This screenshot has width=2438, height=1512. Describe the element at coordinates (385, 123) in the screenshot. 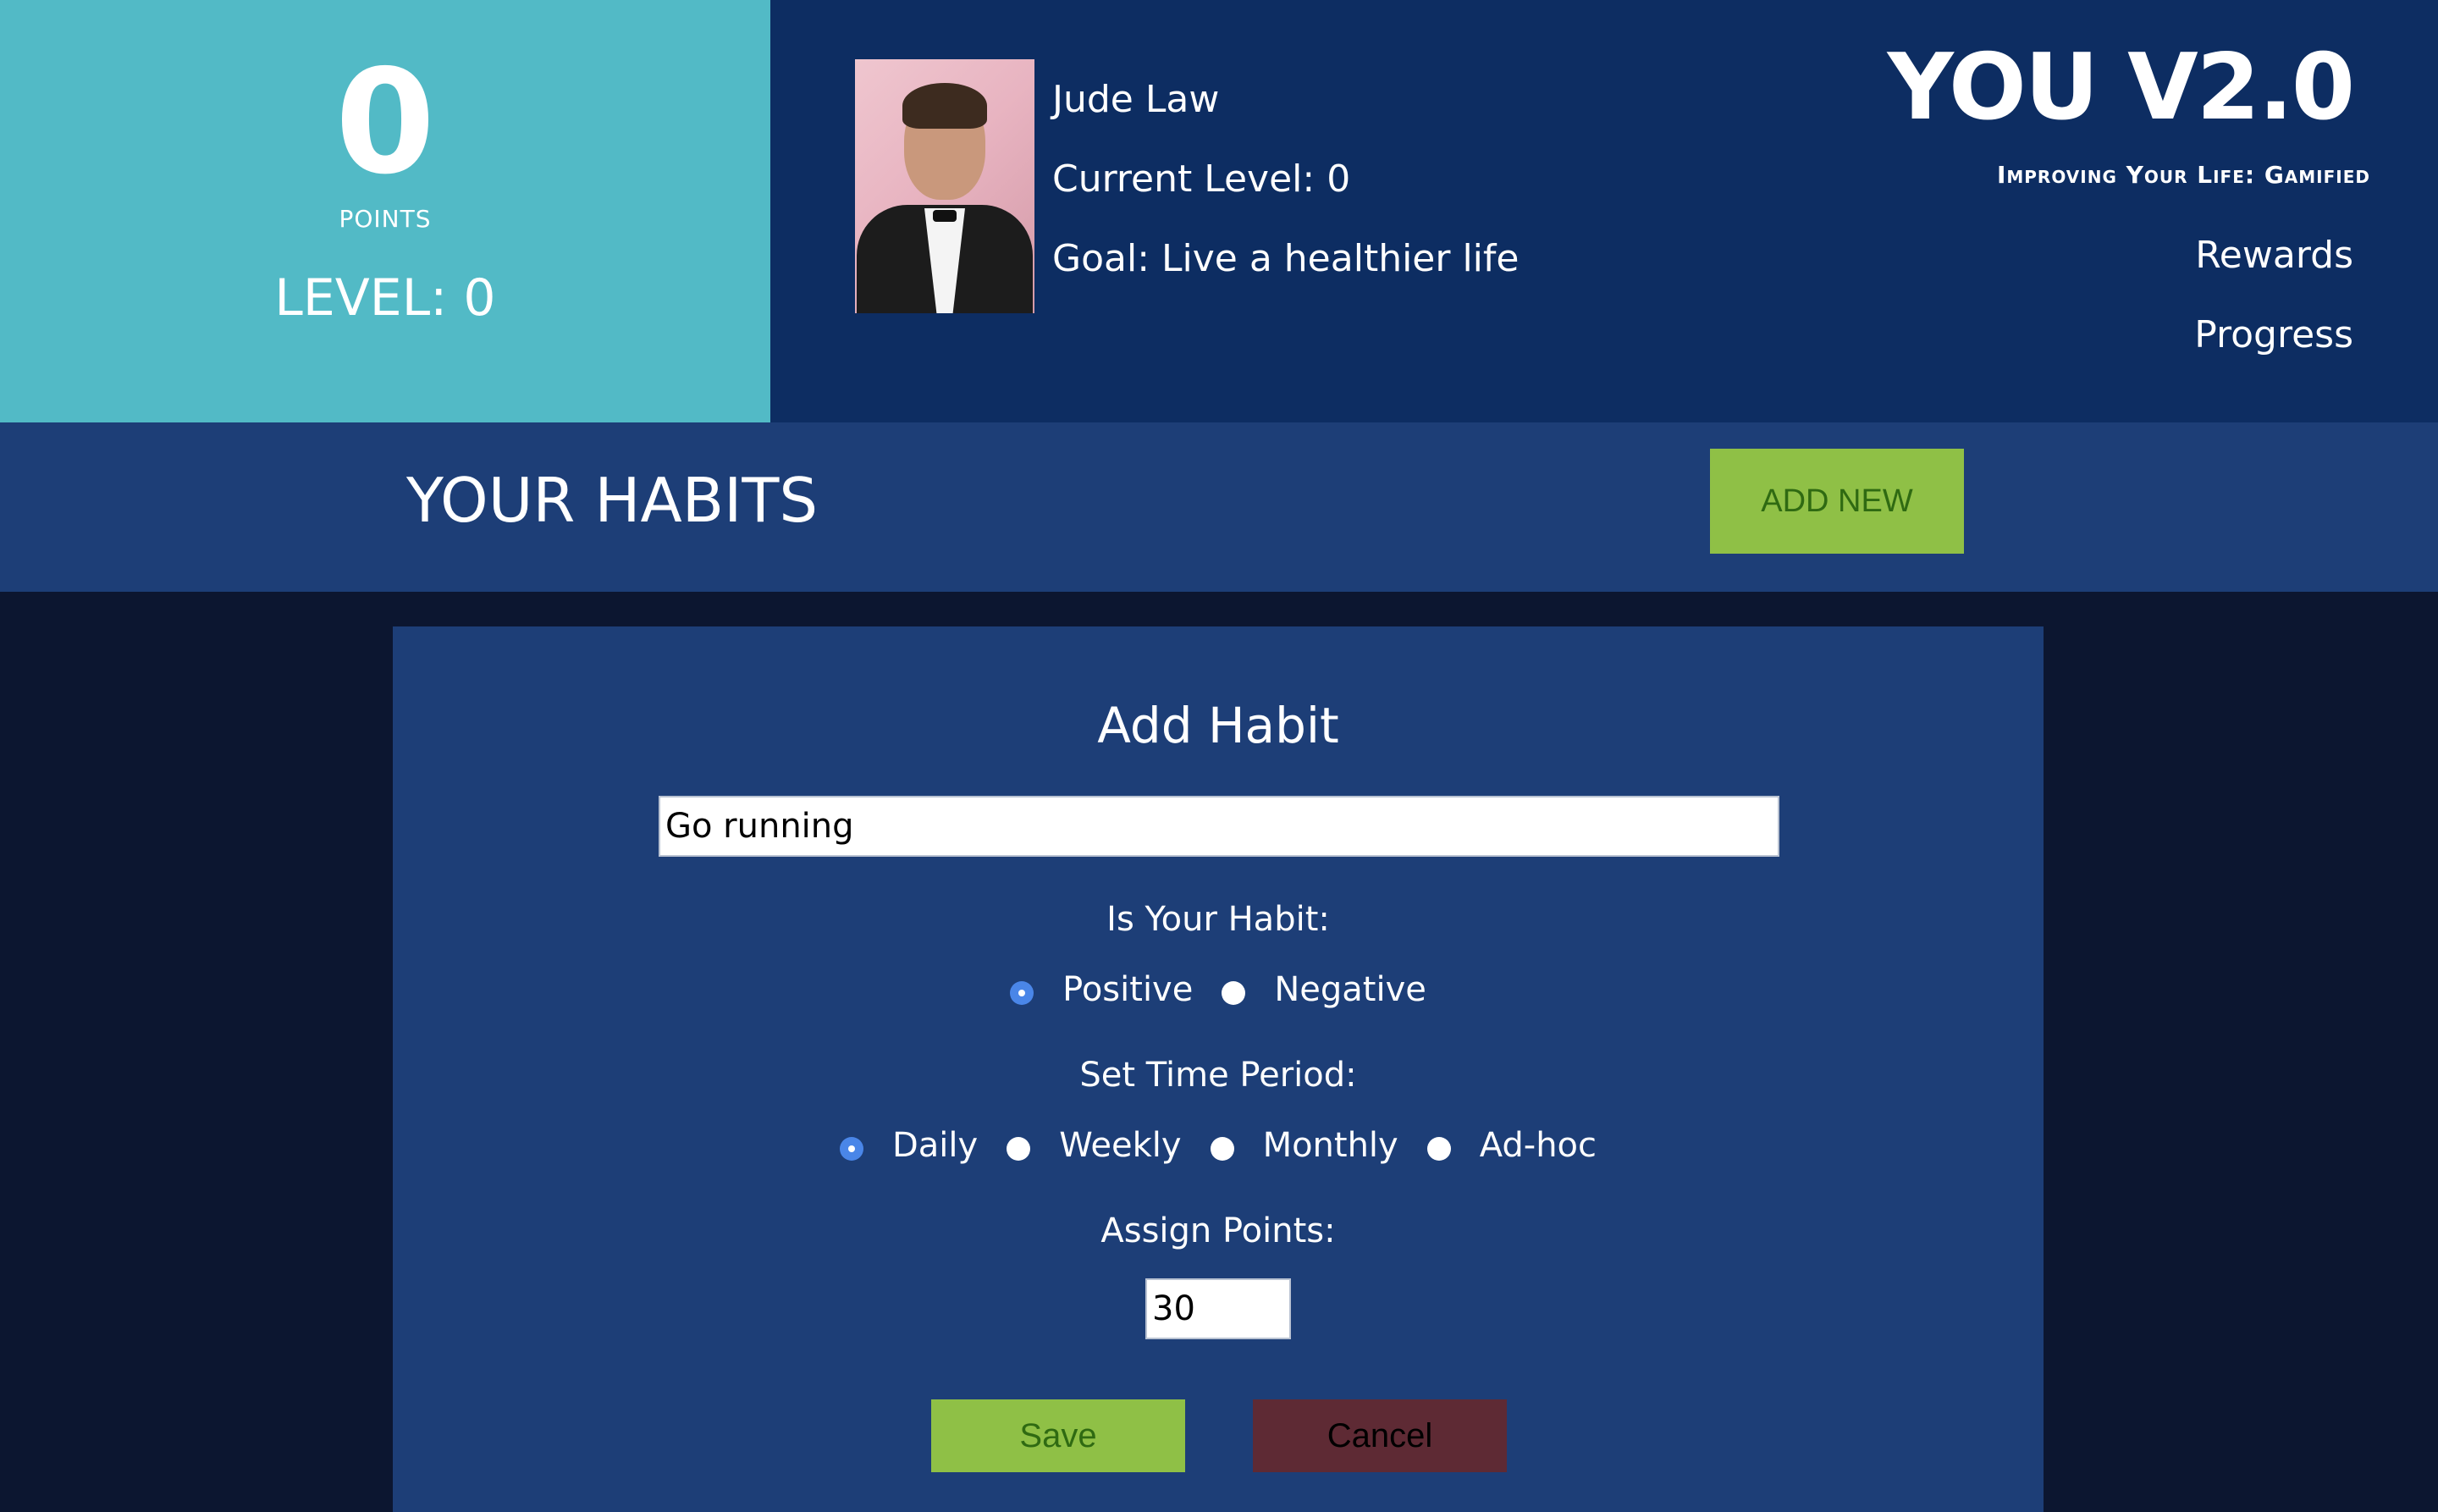

I see `points-value: 0` at that location.